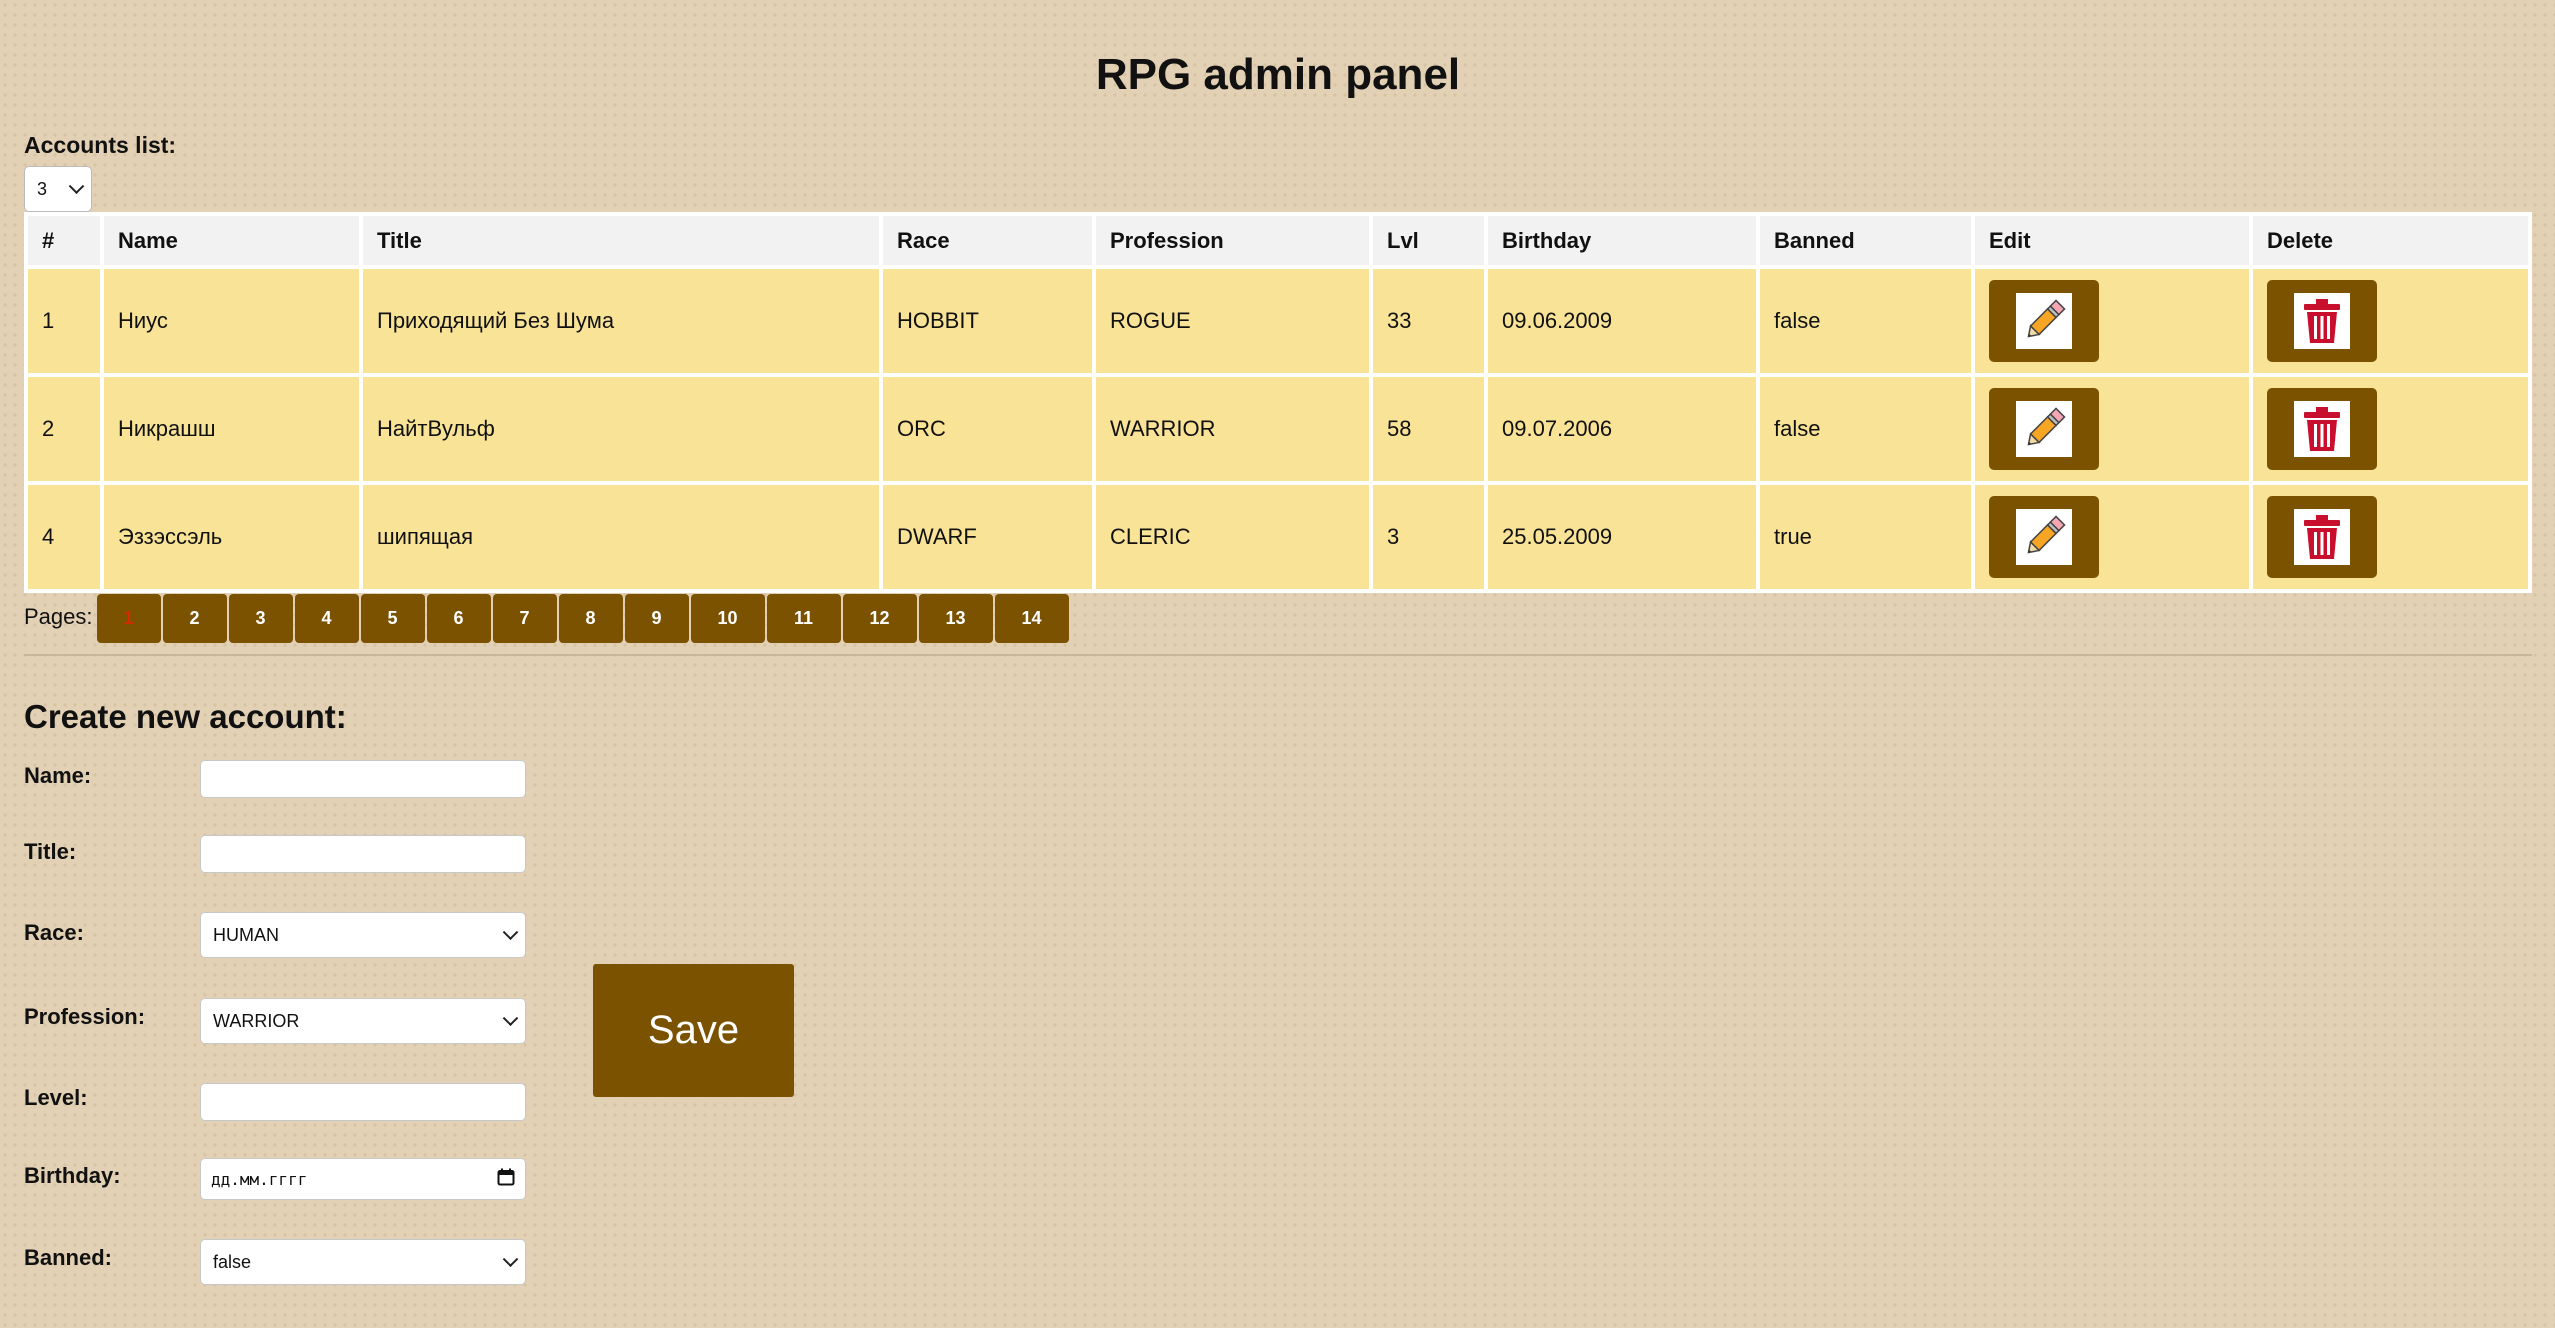 The image size is (2555, 1328). I want to click on cell-name: Эззэссэль, so click(231, 537).